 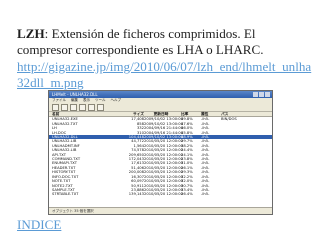 What do you see at coordinates (136, 194) in the screenshot?
I see `file-cell: 139,143` at bounding box center [136, 194].